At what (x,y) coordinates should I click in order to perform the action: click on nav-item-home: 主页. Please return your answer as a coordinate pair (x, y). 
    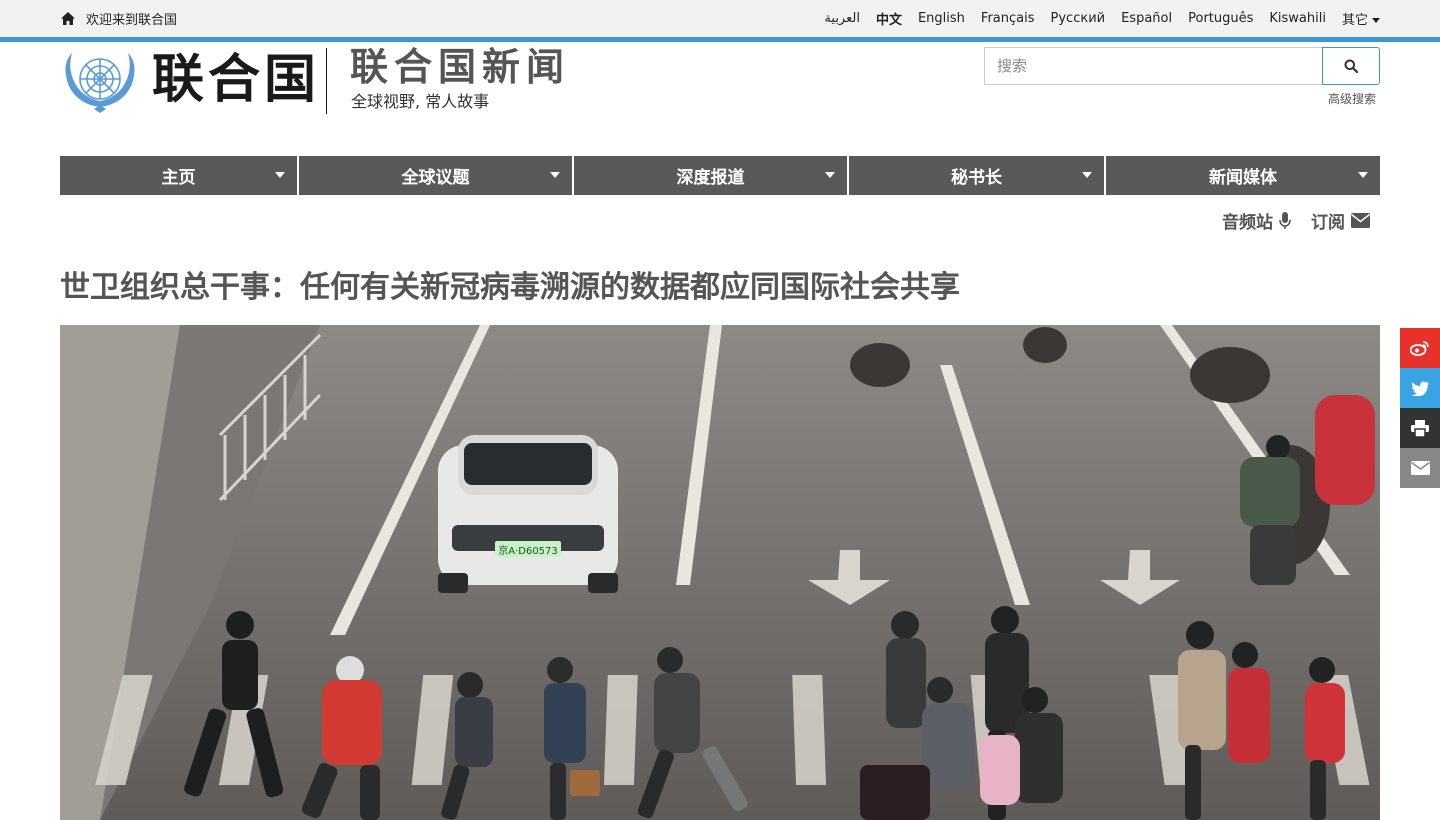
    Looking at the image, I should click on (179, 175).